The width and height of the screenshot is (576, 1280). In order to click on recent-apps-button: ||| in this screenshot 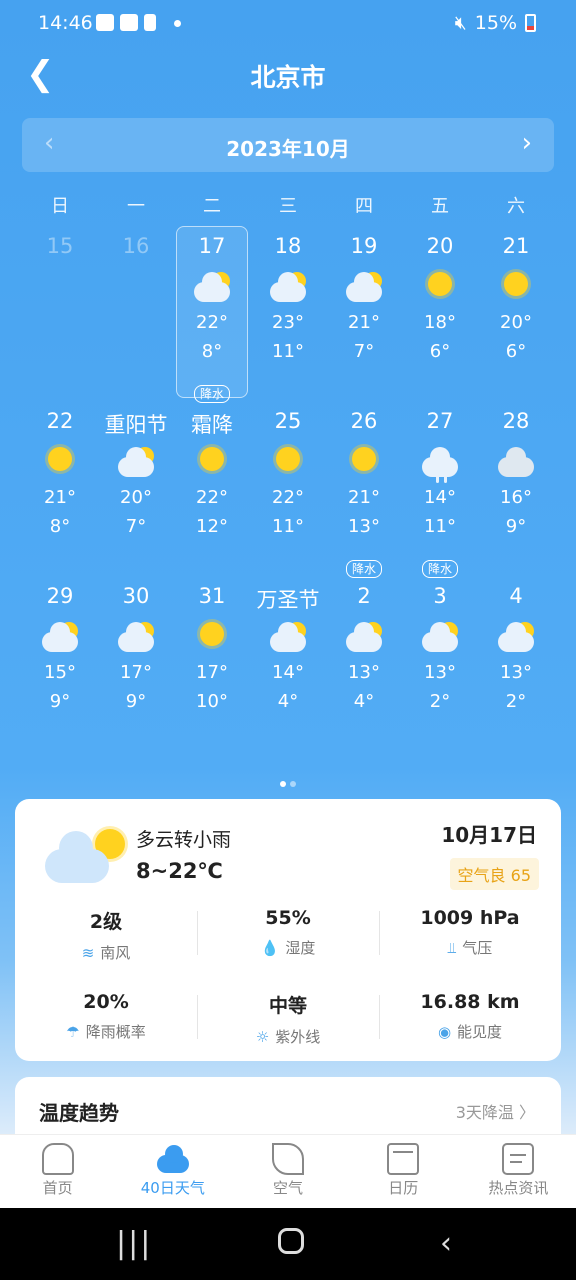, I will do `click(134, 1243)`.